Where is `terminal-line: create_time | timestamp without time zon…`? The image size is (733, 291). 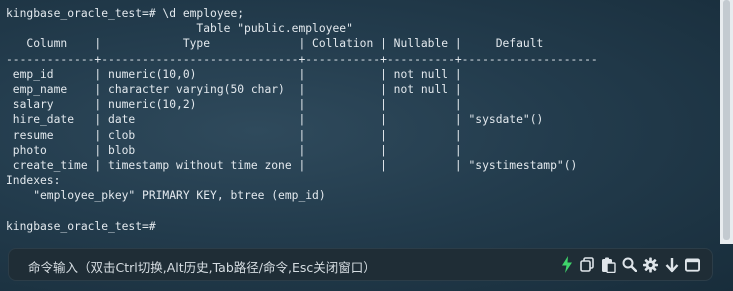
terminal-line: create_time | timestamp without time zon… is located at coordinates (292, 165).